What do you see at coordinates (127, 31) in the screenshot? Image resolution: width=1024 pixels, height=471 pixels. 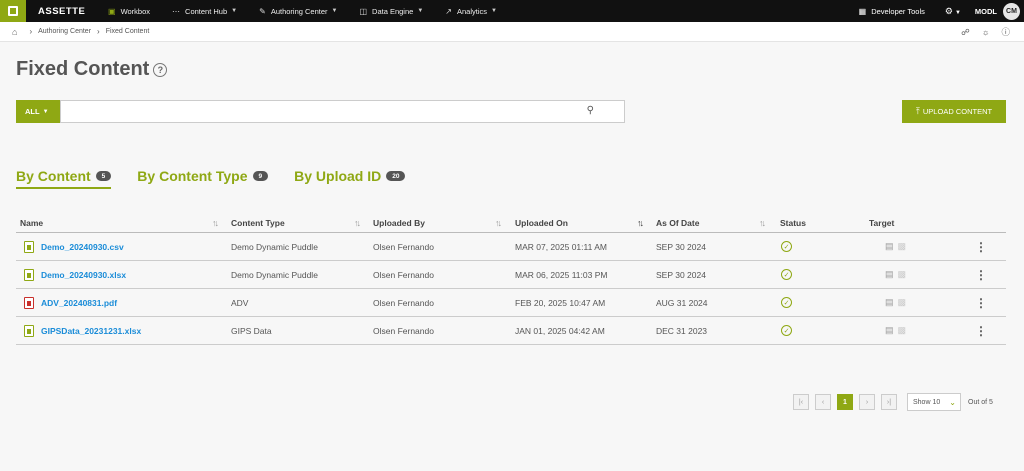 I see `breadcrumb-fixed-content: Fixed Content` at bounding box center [127, 31].